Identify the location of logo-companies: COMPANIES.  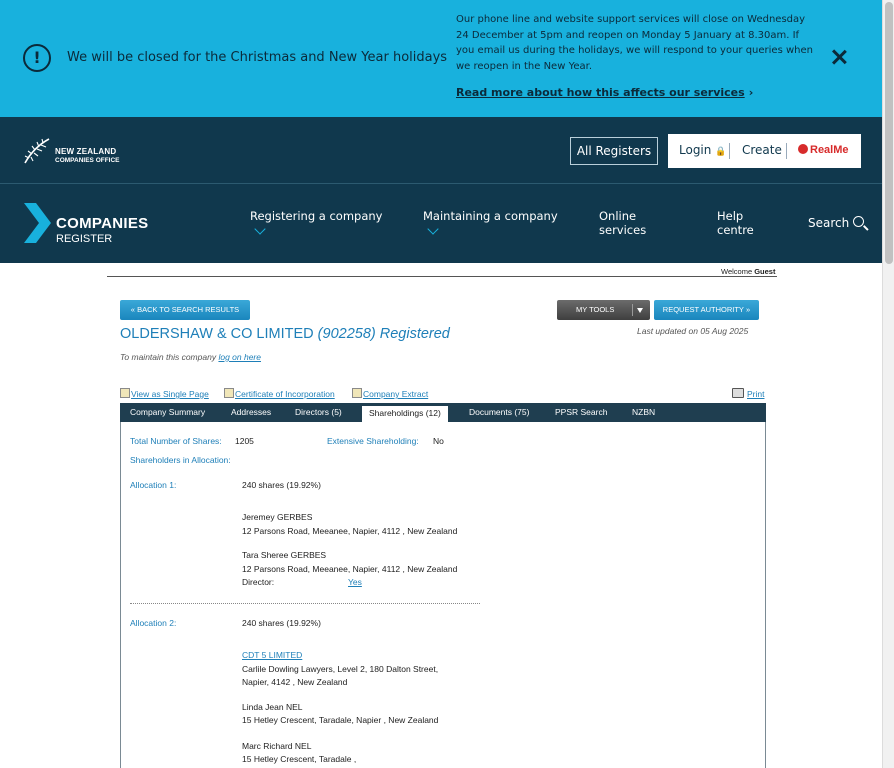
(102, 223).